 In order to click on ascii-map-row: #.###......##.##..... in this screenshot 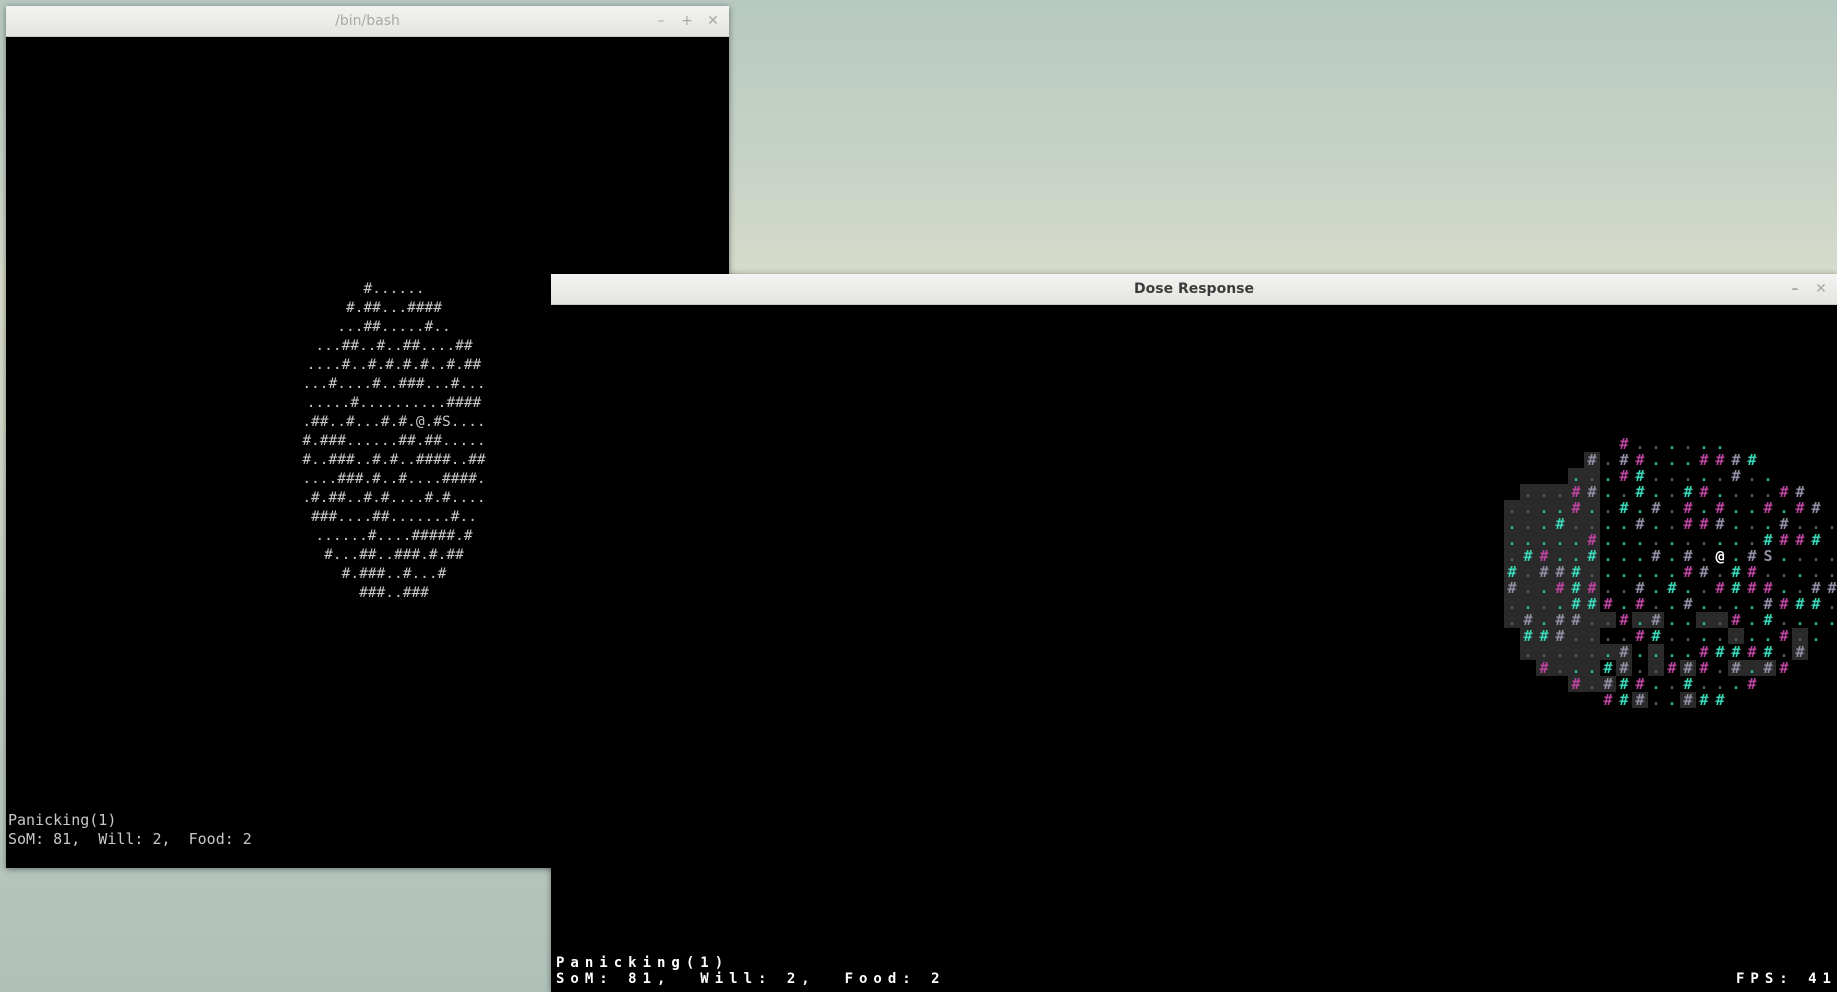, I will do `click(394, 441)`.